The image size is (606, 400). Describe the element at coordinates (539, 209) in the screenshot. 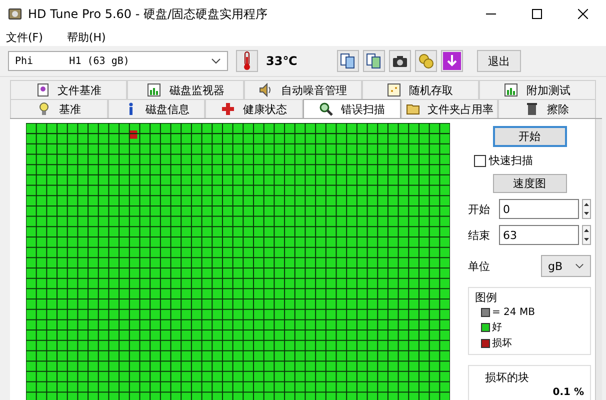

I see `input-field: 0` at that location.